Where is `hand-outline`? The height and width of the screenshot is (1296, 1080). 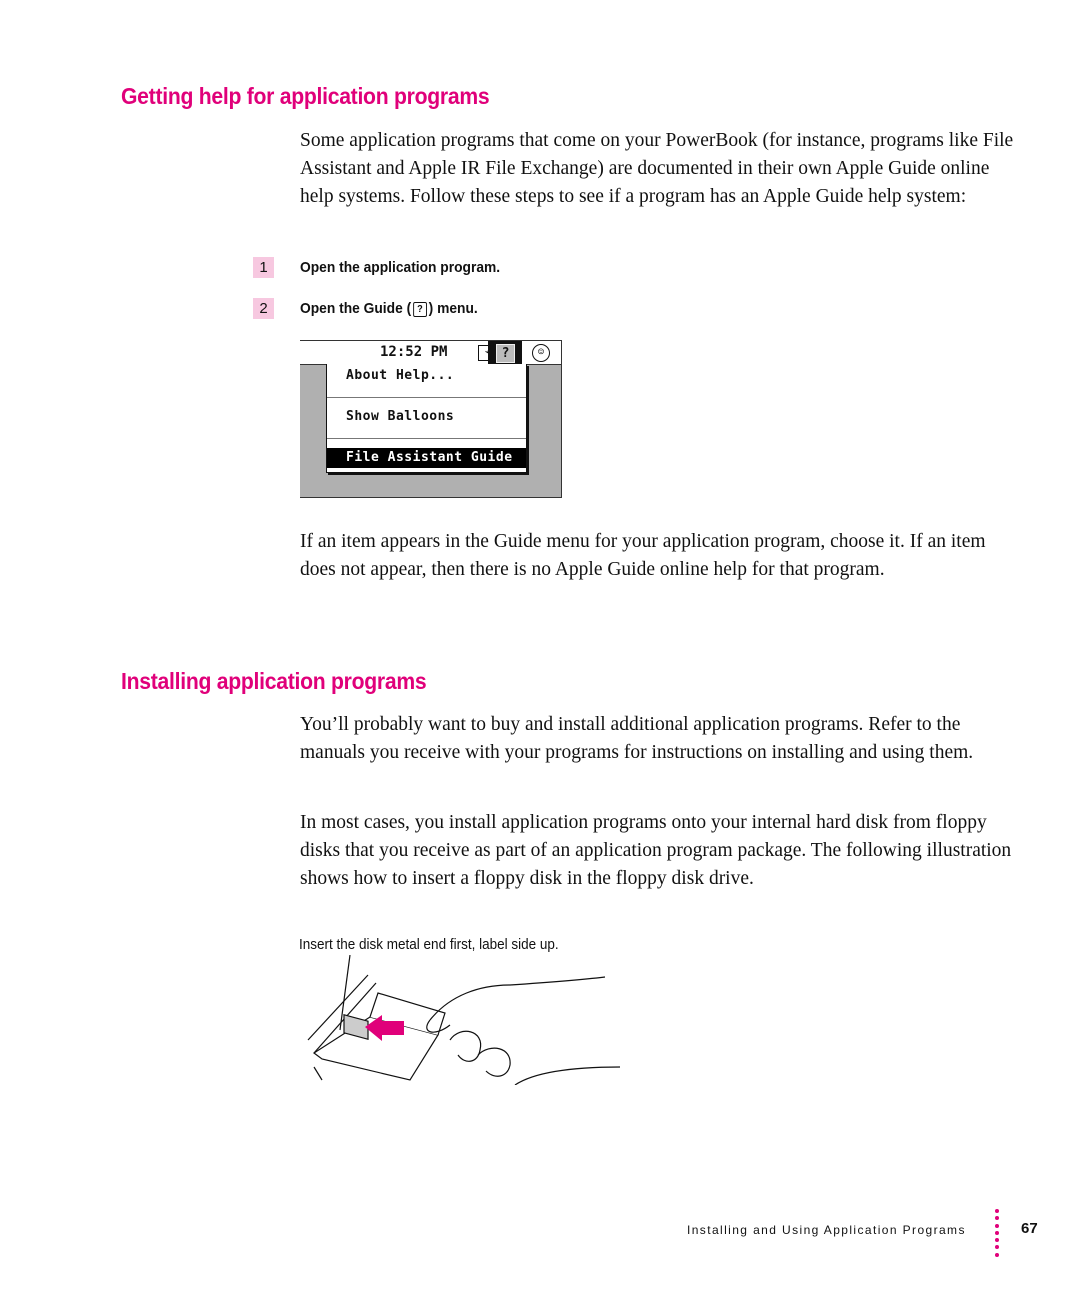
hand-outline is located at coordinates (517, 998).